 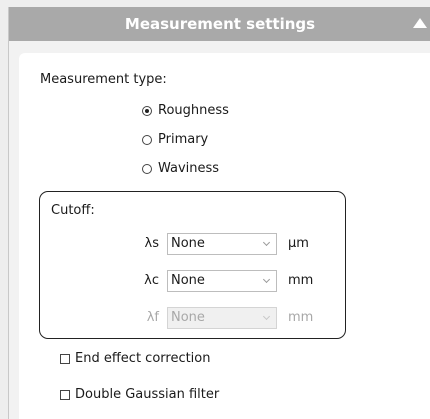 What do you see at coordinates (189, 168) in the screenshot?
I see `radio-waviness-label: Waviness` at bounding box center [189, 168].